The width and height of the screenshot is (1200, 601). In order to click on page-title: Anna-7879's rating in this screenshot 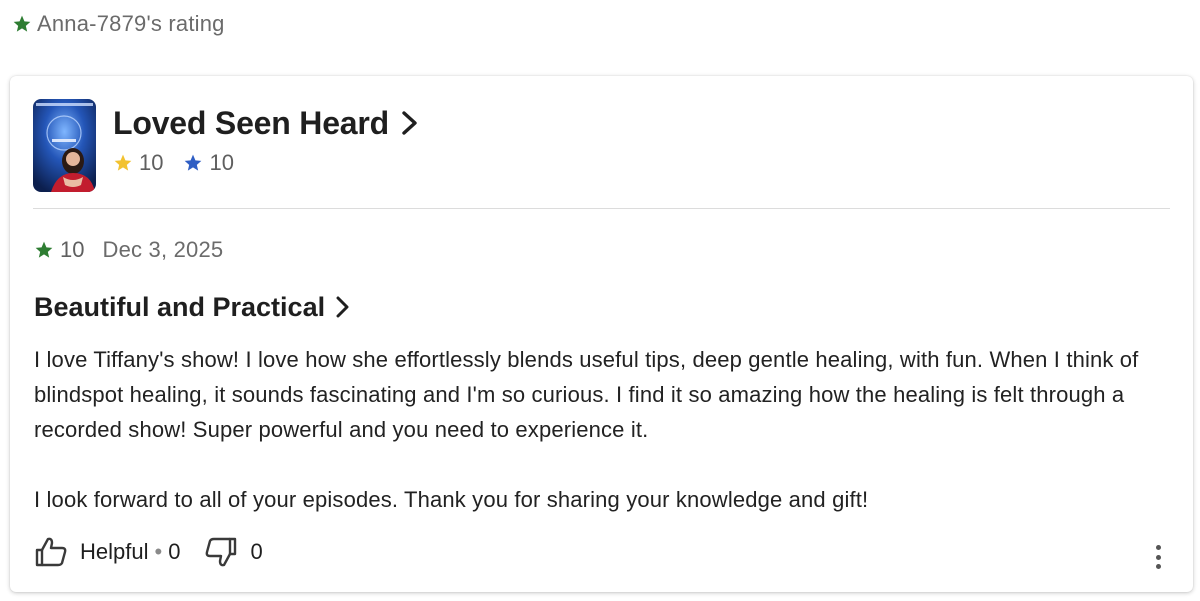, I will do `click(131, 23)`.